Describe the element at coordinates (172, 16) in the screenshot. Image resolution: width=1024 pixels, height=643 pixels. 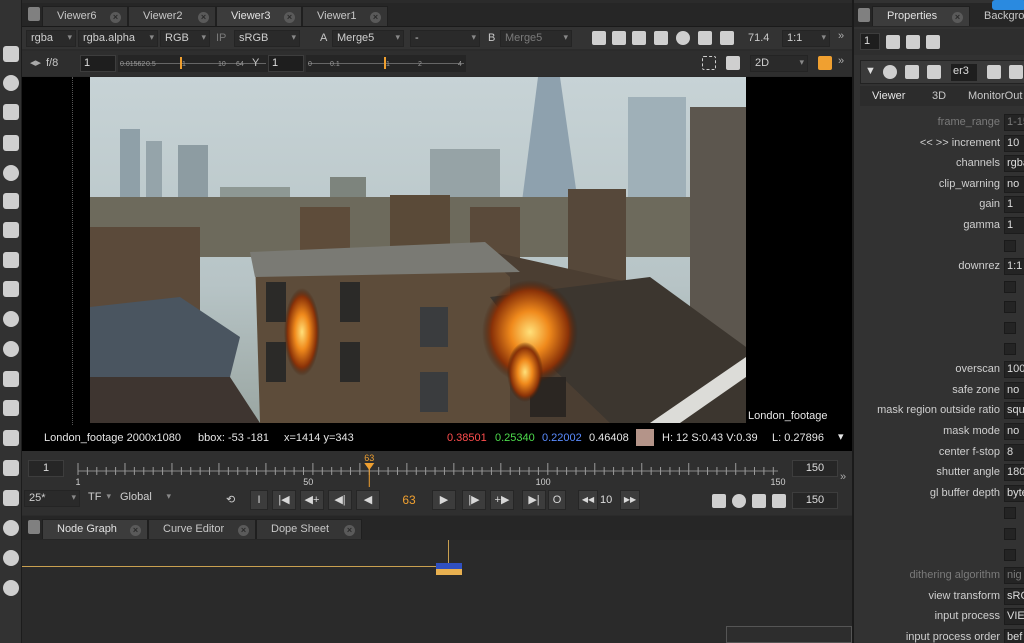
I see `tab-viewer2: Viewer2 ×` at that location.